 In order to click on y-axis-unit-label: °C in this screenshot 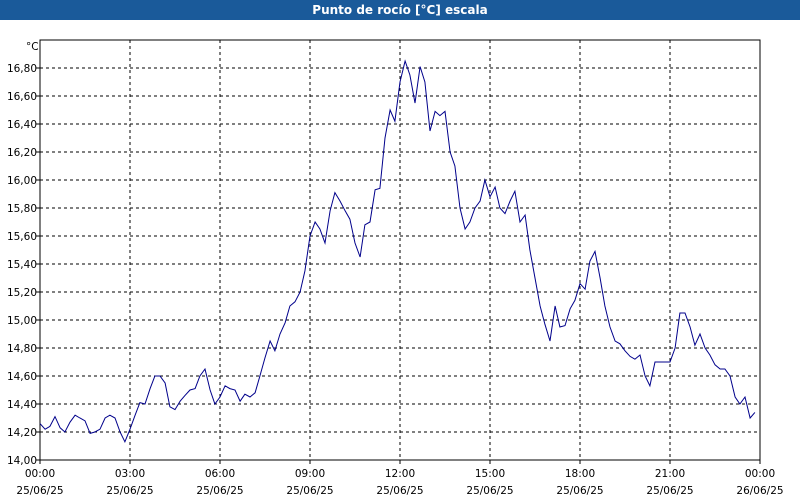, I will do `click(32, 47)`.